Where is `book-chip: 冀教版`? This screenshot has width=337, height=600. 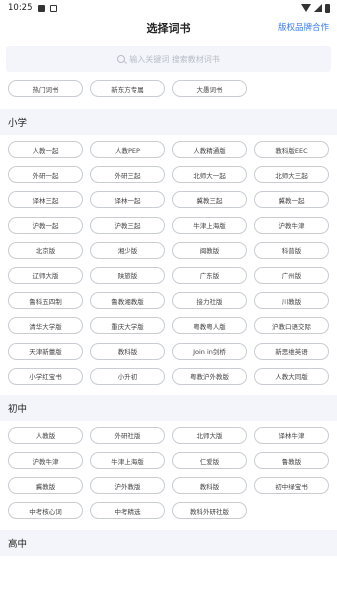 book-chip: 冀教版 is located at coordinates (45, 486).